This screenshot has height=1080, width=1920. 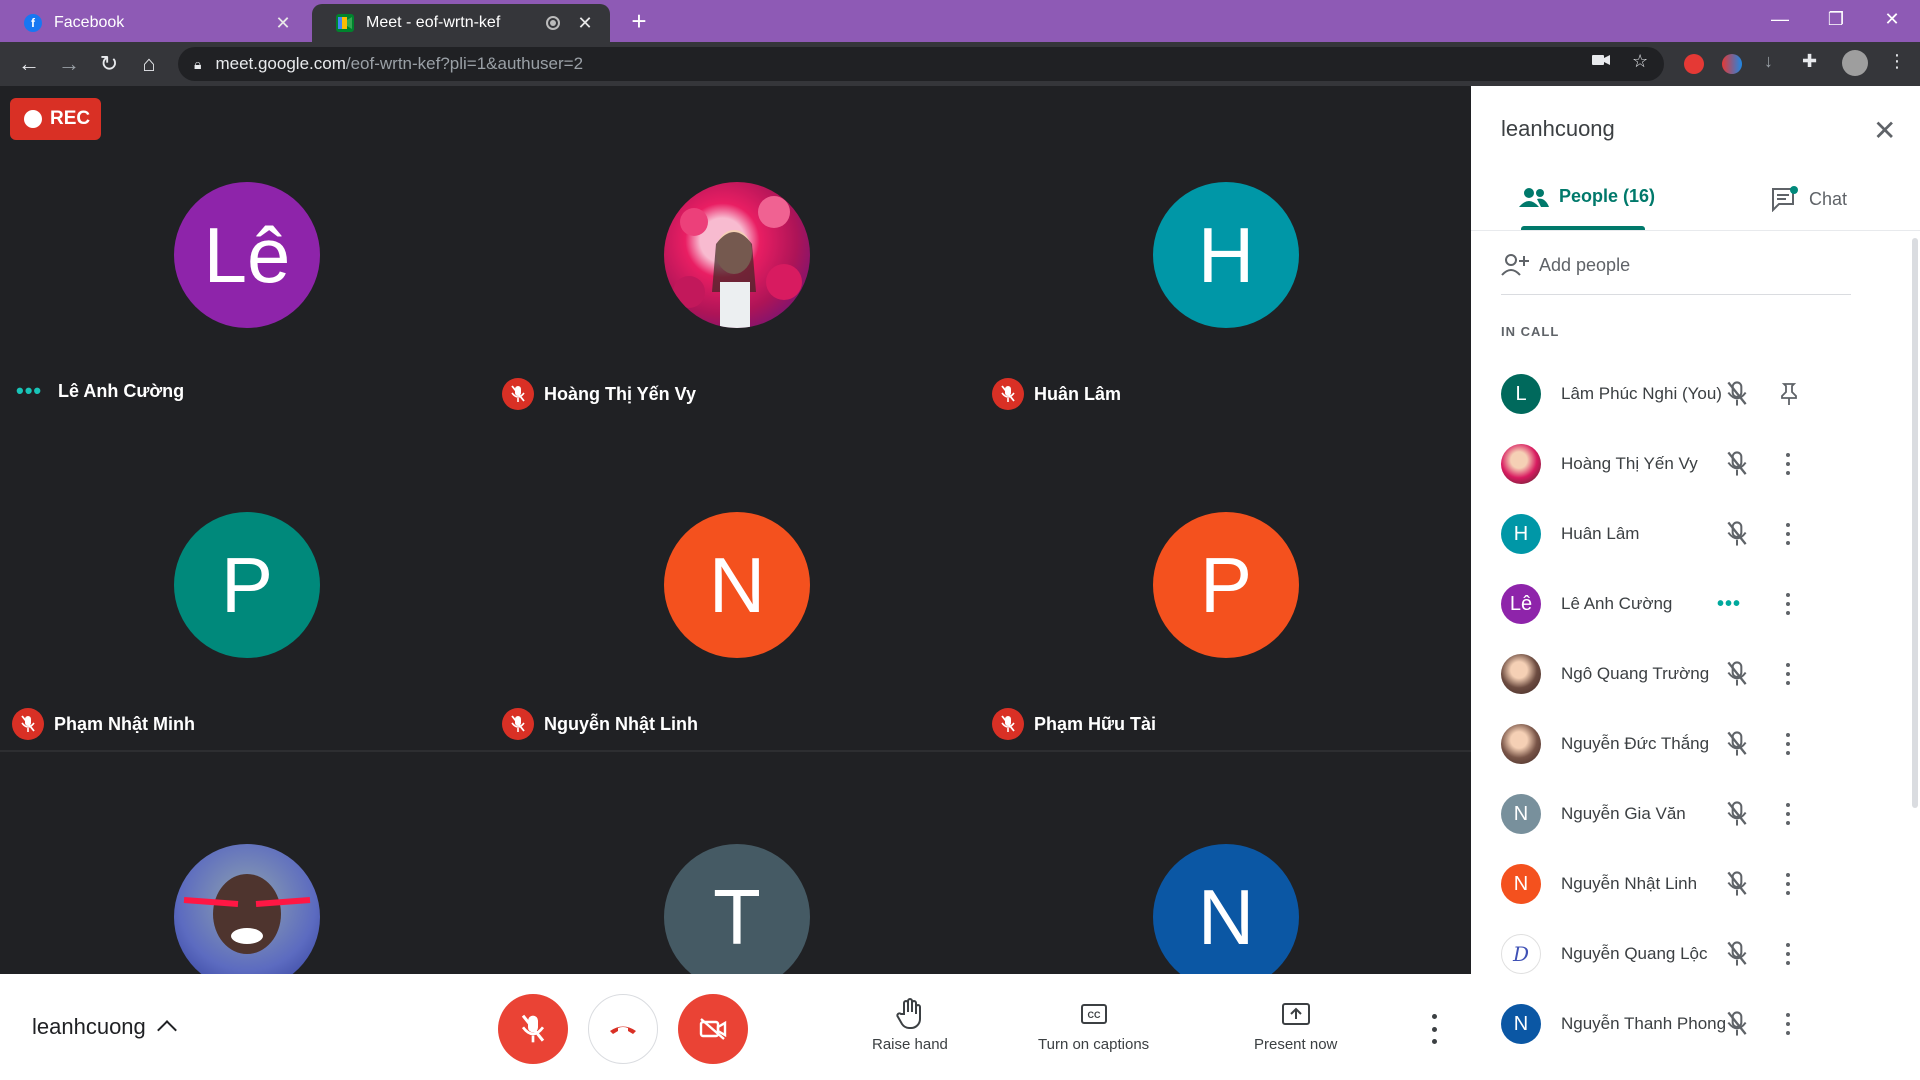 I want to click on add-person-icon, so click(x=1515, y=265).